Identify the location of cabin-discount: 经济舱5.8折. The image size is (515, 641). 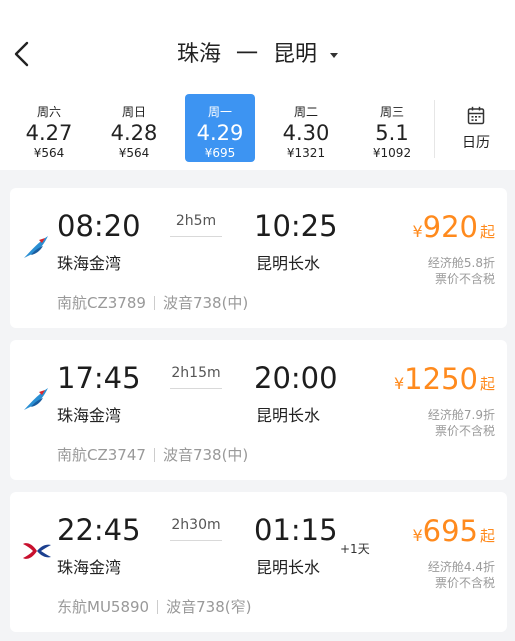
(461, 263).